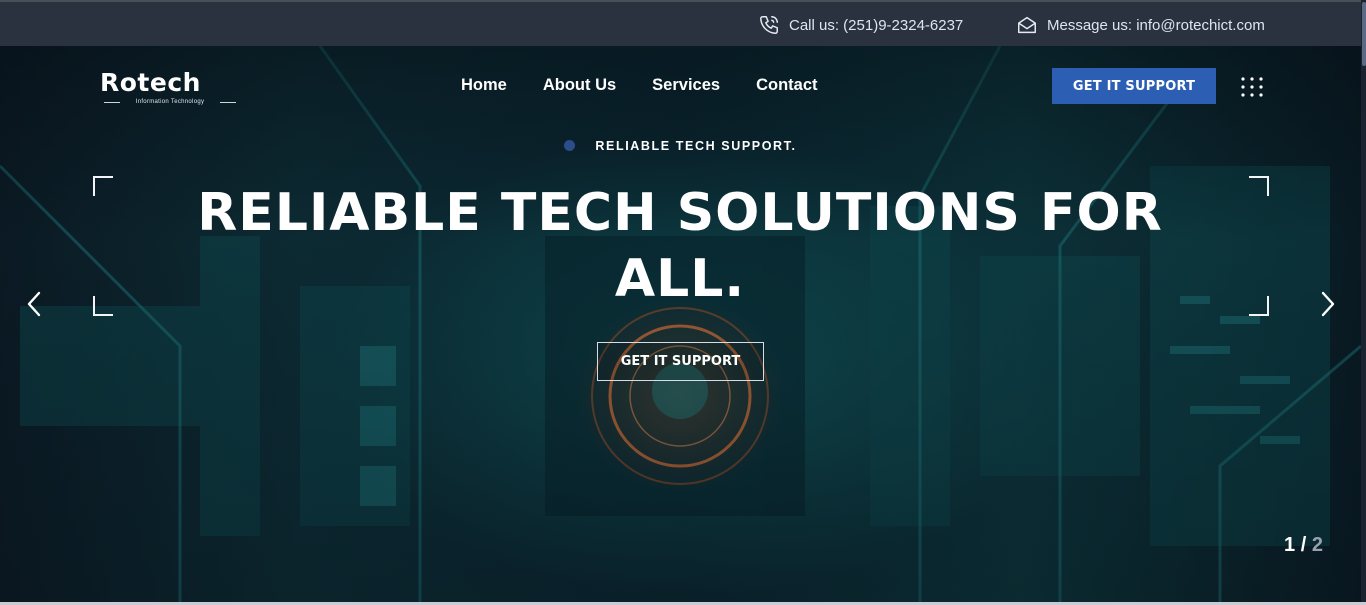 The image size is (1366, 605). I want to click on logo: Rotech Information Technology, so click(170, 87).